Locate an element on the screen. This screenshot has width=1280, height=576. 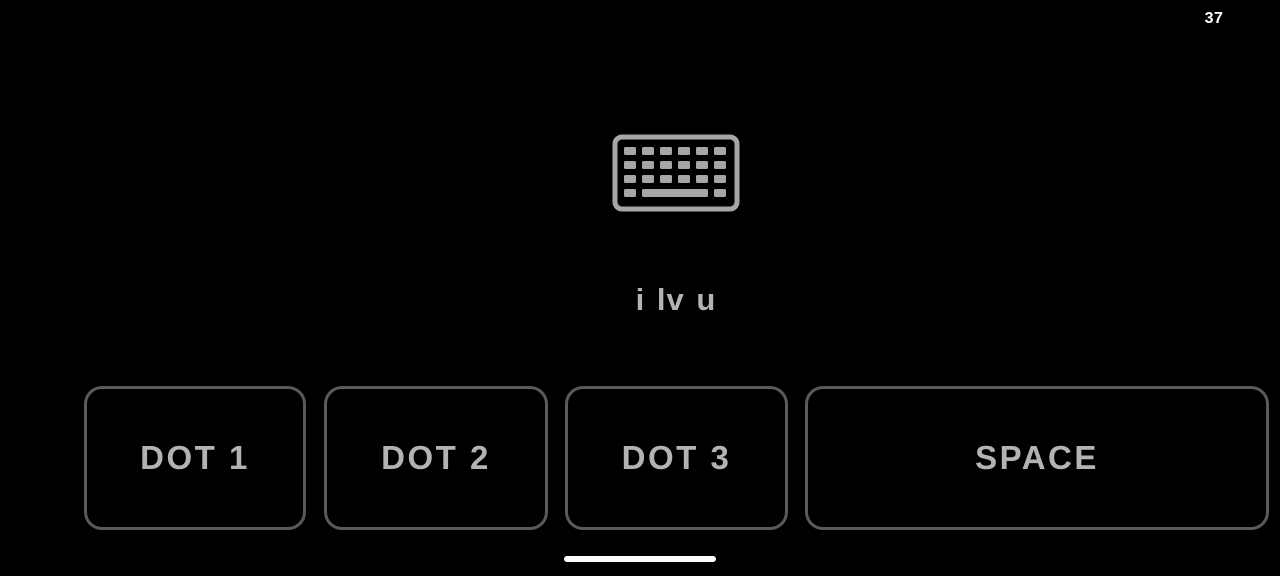
dot-1-label: DOT 1 is located at coordinates (195, 457).